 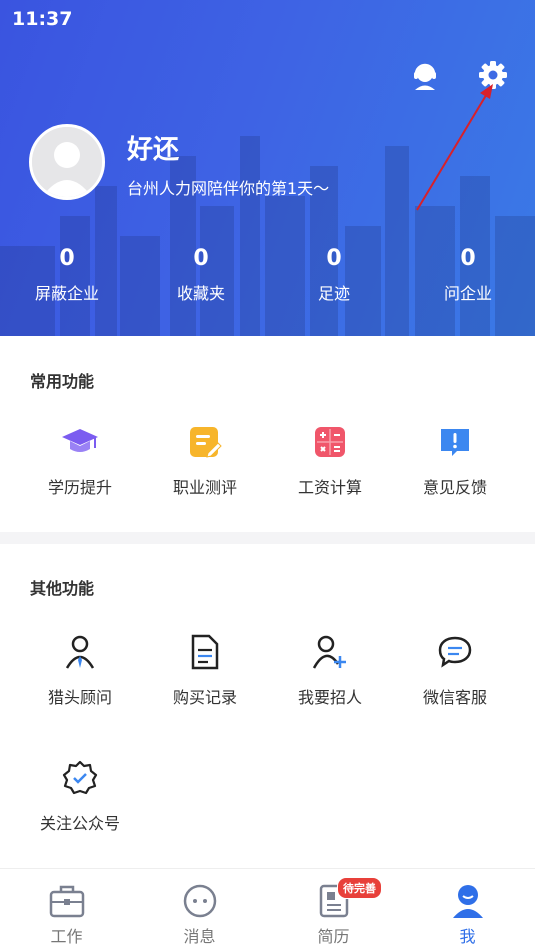 I want to click on tab-label: 简历, so click(x=333, y=936).